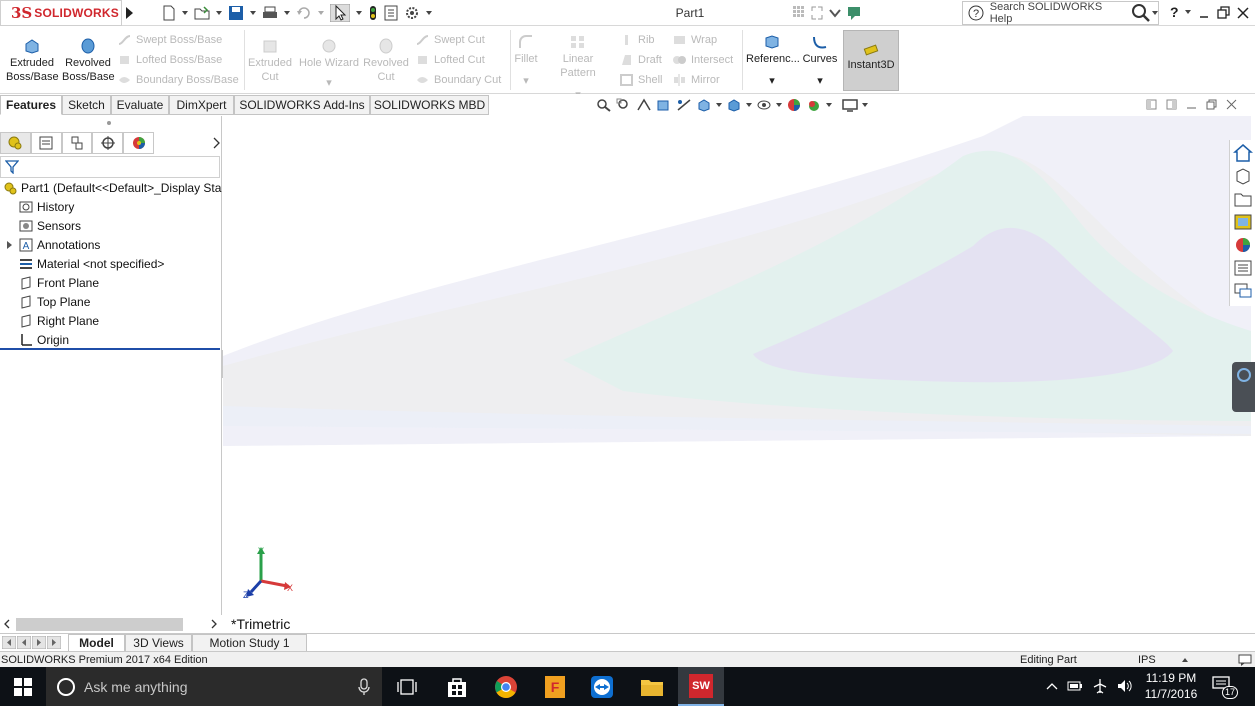 The width and height of the screenshot is (1255, 706). What do you see at coordinates (734, 105) in the screenshot?
I see `display-style-icon` at bounding box center [734, 105].